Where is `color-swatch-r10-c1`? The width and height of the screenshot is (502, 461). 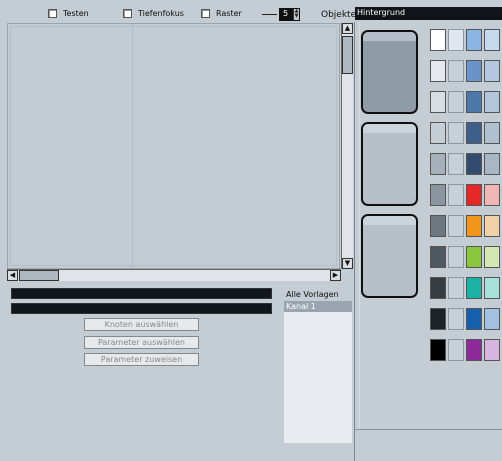 color-swatch-r10-c1 is located at coordinates (438, 319).